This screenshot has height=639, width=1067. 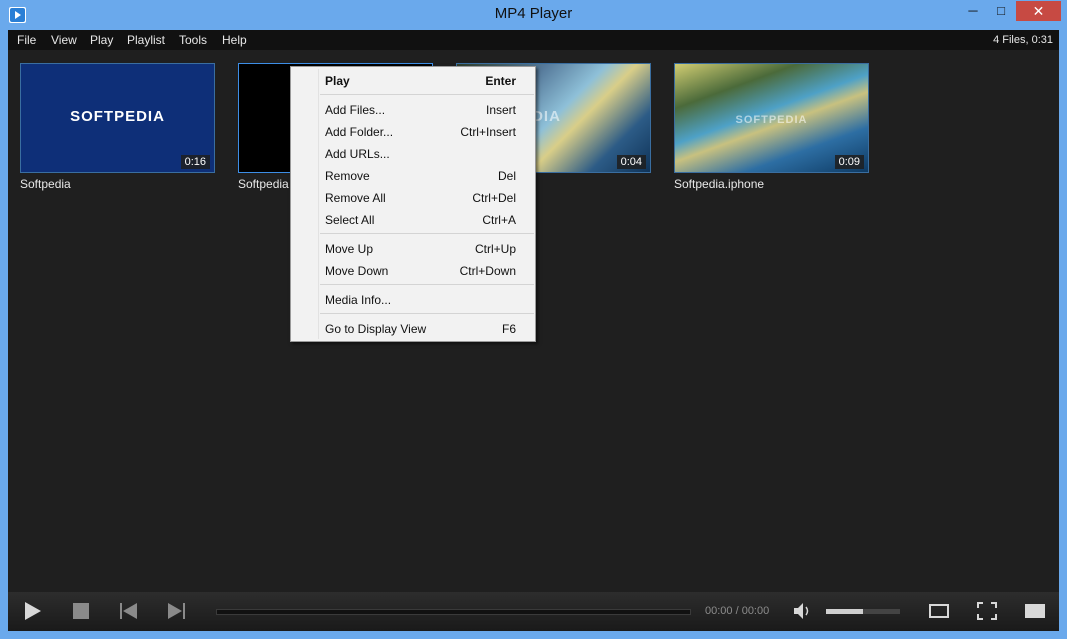 I want to click on menu-playlist: Playlist, so click(x=146, y=40).